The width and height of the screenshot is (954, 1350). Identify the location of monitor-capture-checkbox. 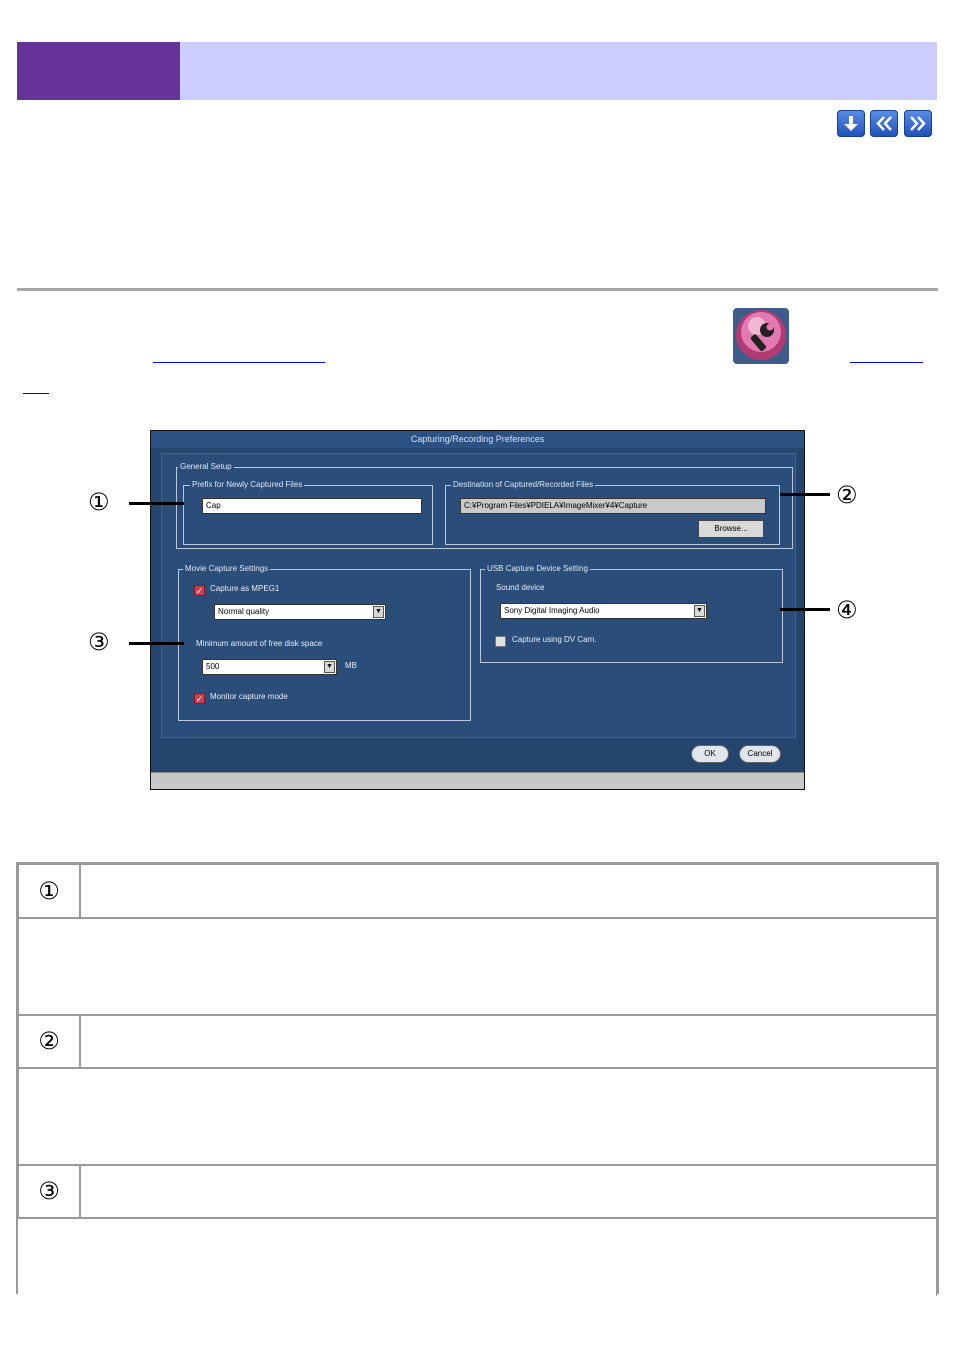
(199, 698).